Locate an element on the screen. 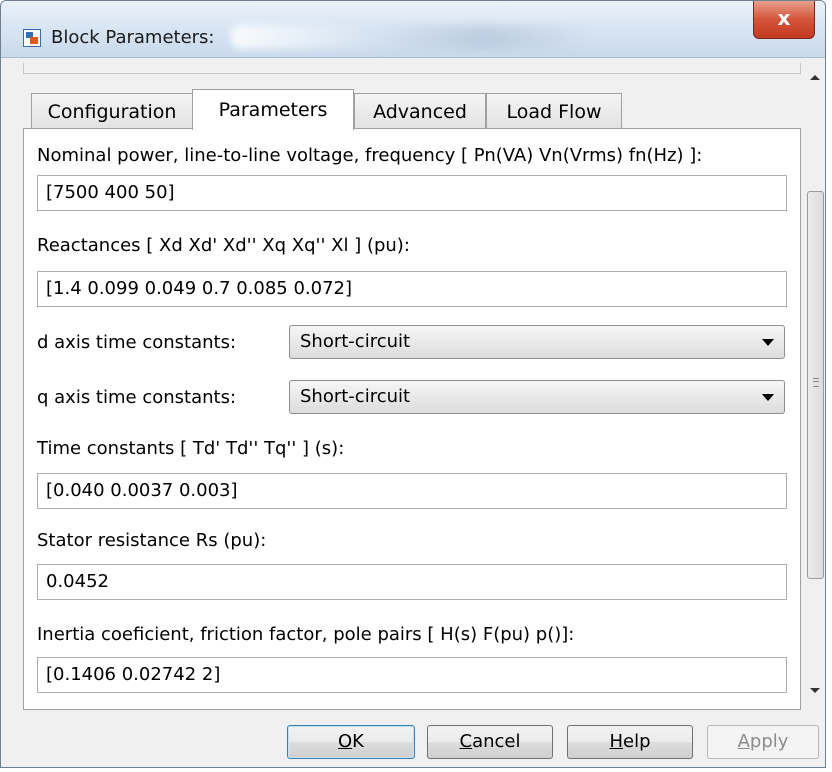  d-axis-label: d axis time constants: is located at coordinates (137, 342).